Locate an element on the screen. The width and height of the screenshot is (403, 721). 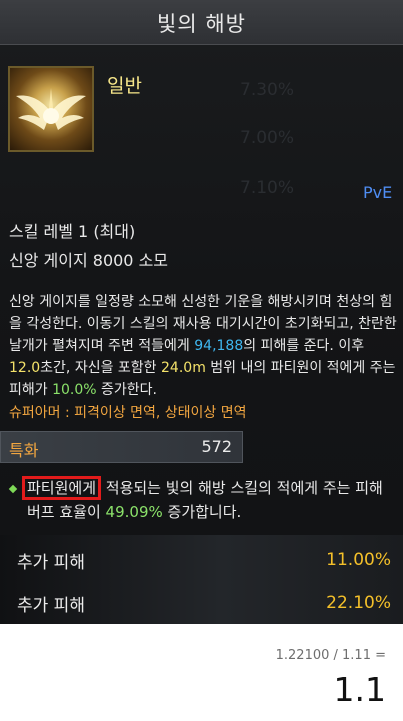
skill-level: 스킬 레벨 1 (최대) is located at coordinates (72, 231).